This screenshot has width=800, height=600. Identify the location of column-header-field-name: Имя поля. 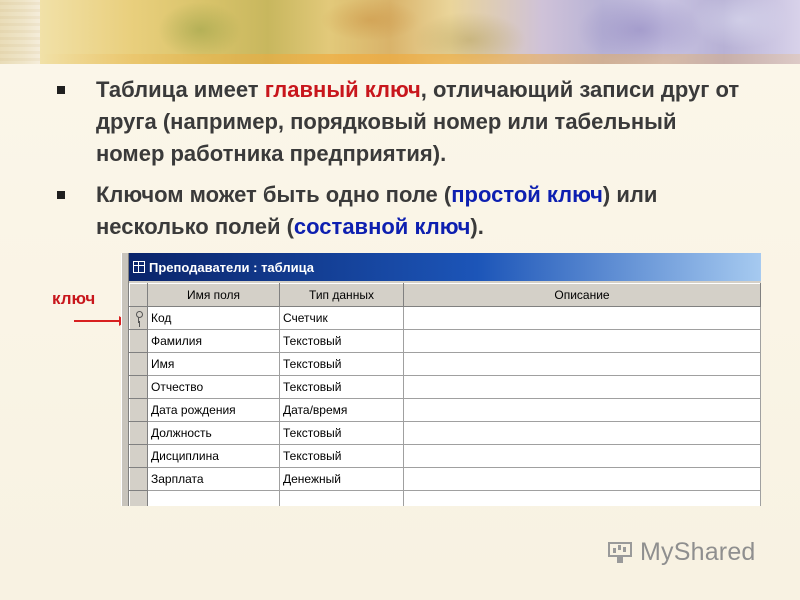
(213, 295).